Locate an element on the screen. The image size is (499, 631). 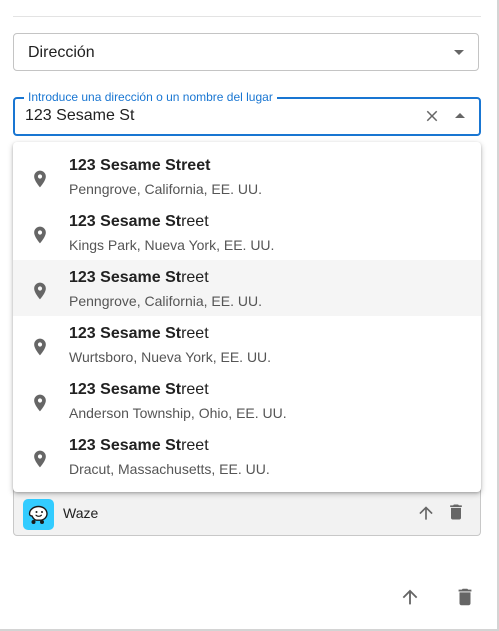
chevron-up-icon is located at coordinates (460, 115).